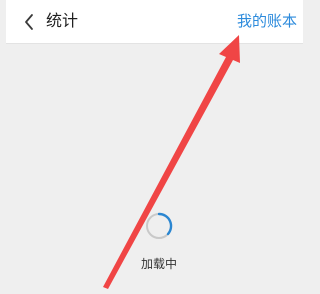 The width and height of the screenshot is (320, 294). What do you see at coordinates (267, 21) in the screenshot?
I see `my-account-book-link: 我的账本` at bounding box center [267, 21].